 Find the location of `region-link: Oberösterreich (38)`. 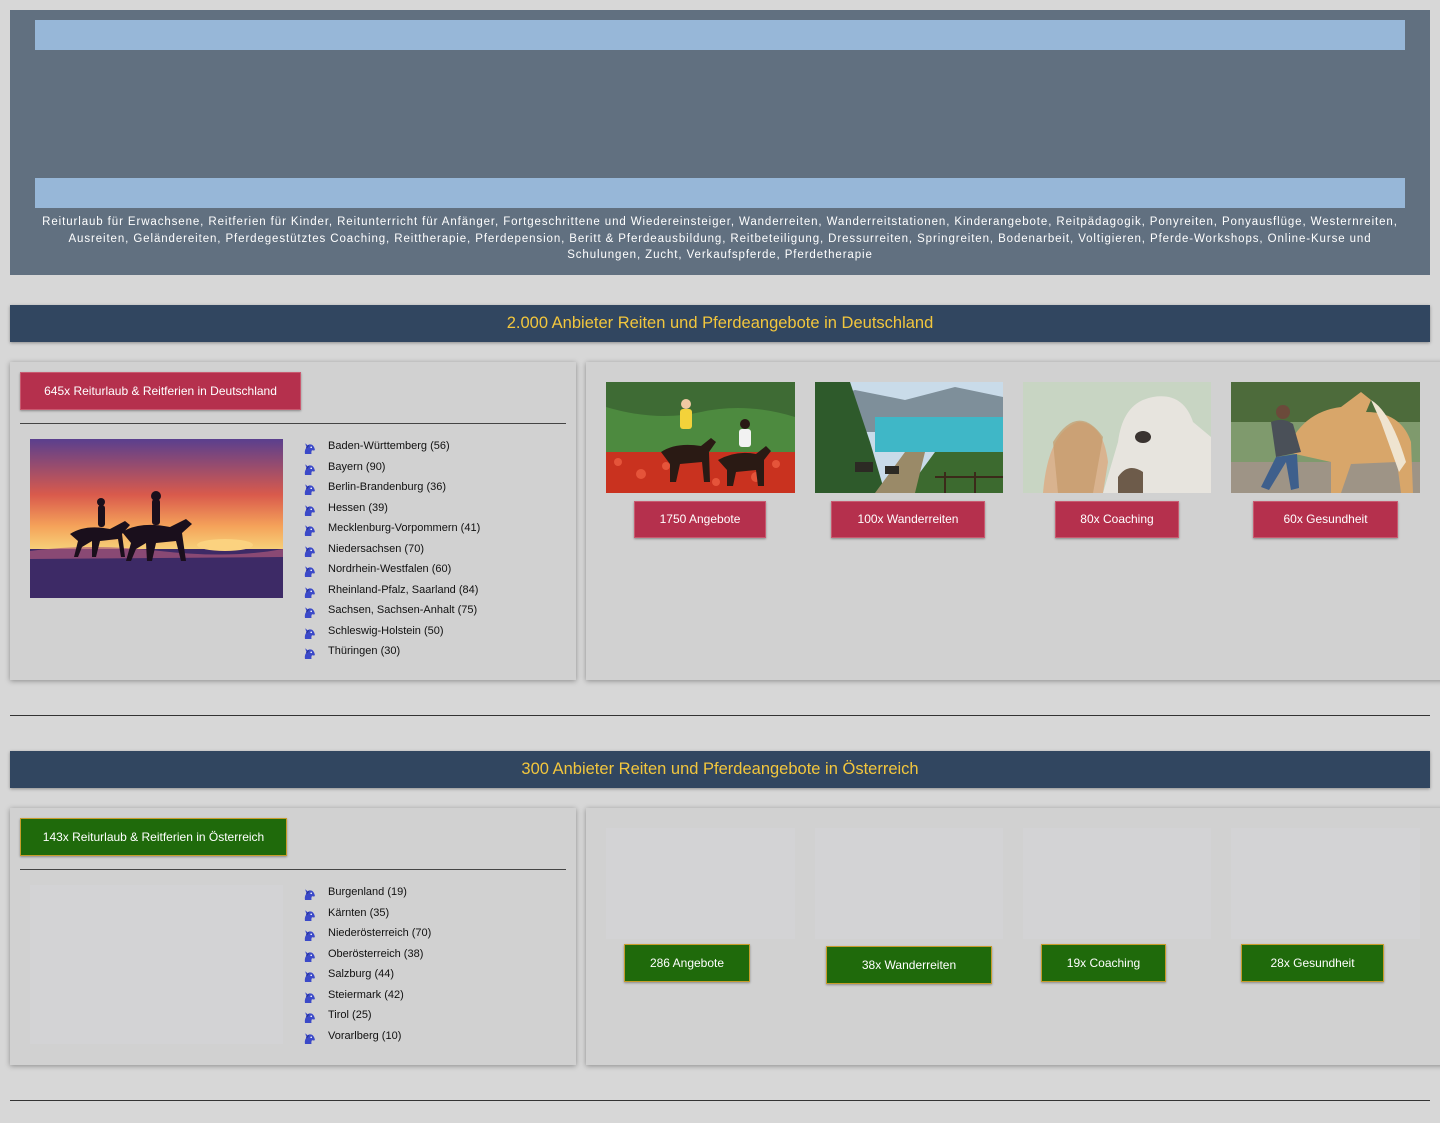

region-link: Oberösterreich (38) is located at coordinates (366, 957).